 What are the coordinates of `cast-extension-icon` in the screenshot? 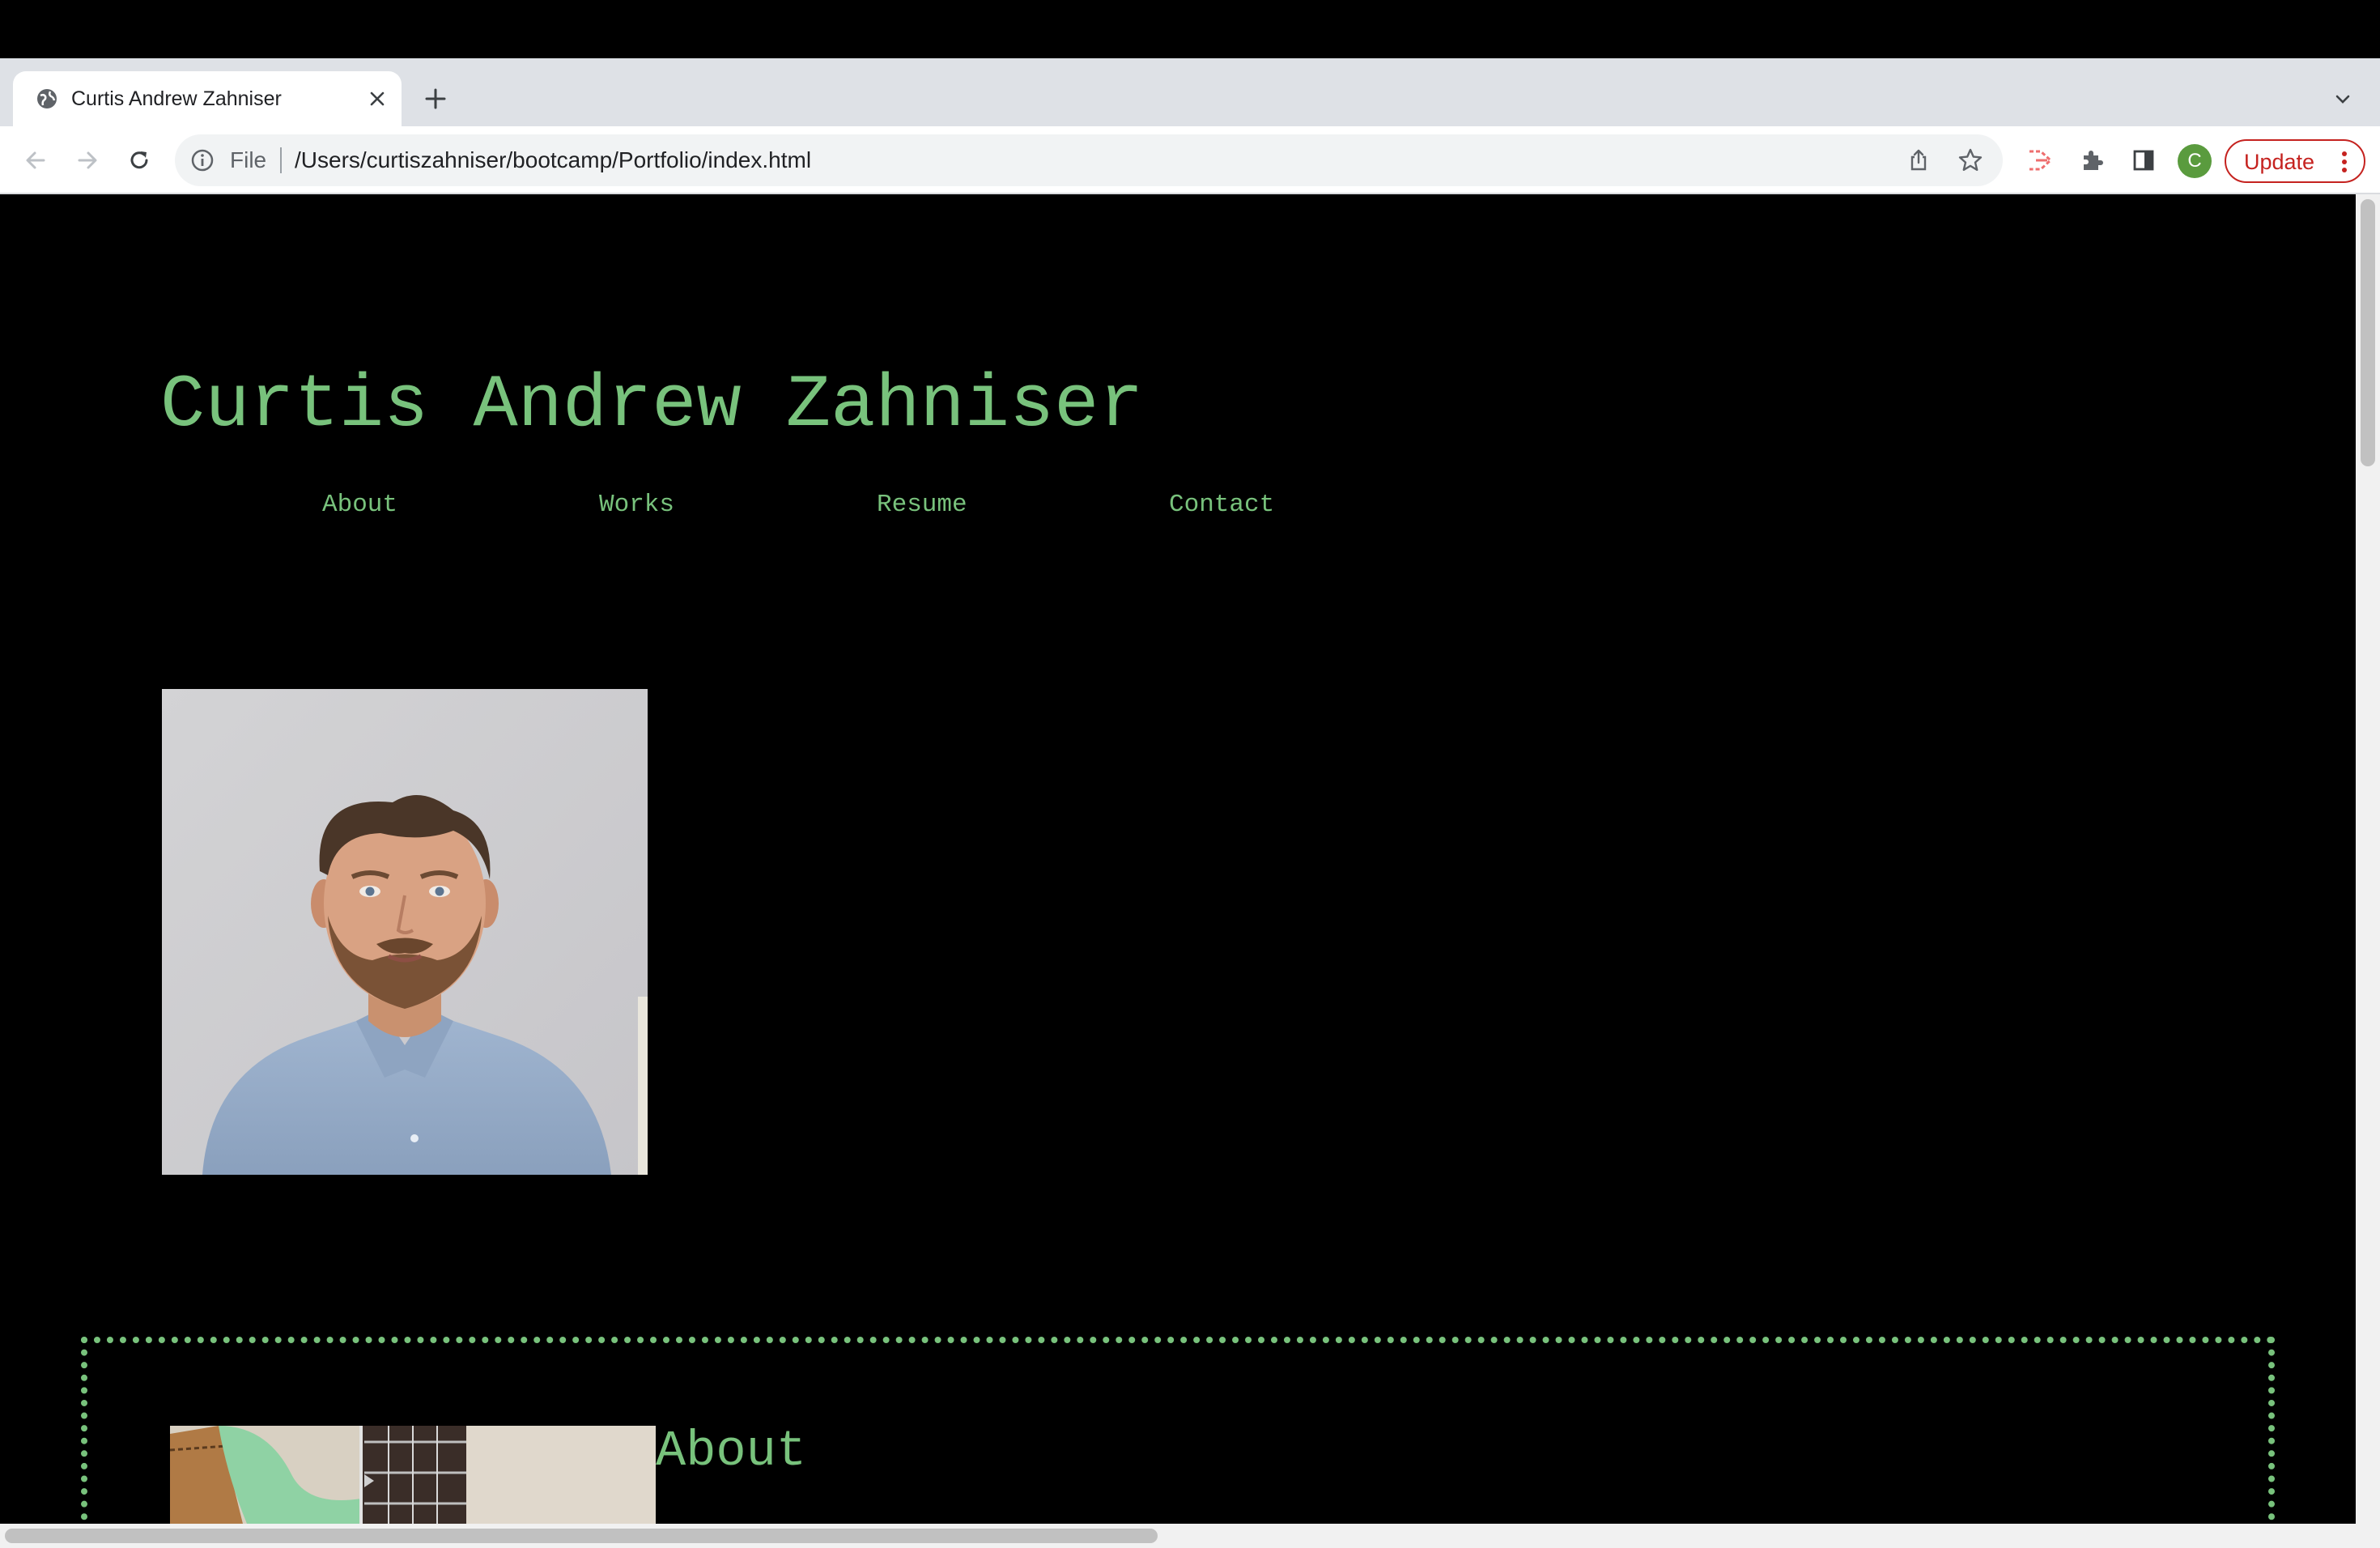 It's located at (2040, 160).